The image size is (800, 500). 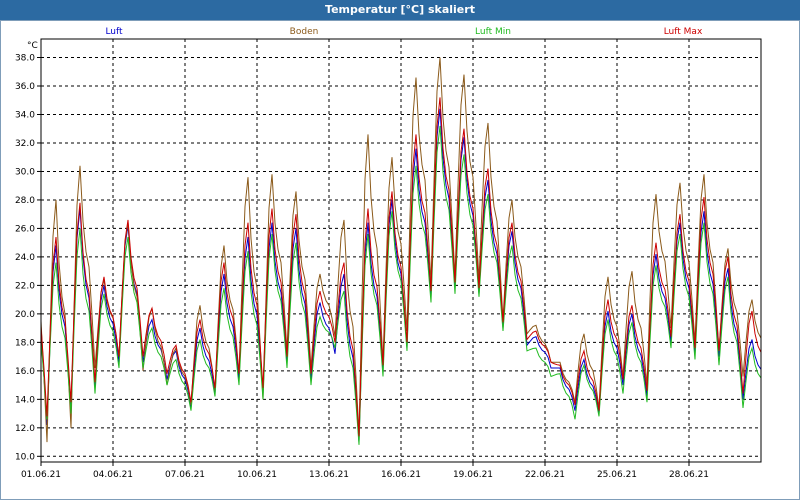 I want to click on x-tick-label: 01.06.21, so click(x=41, y=475).